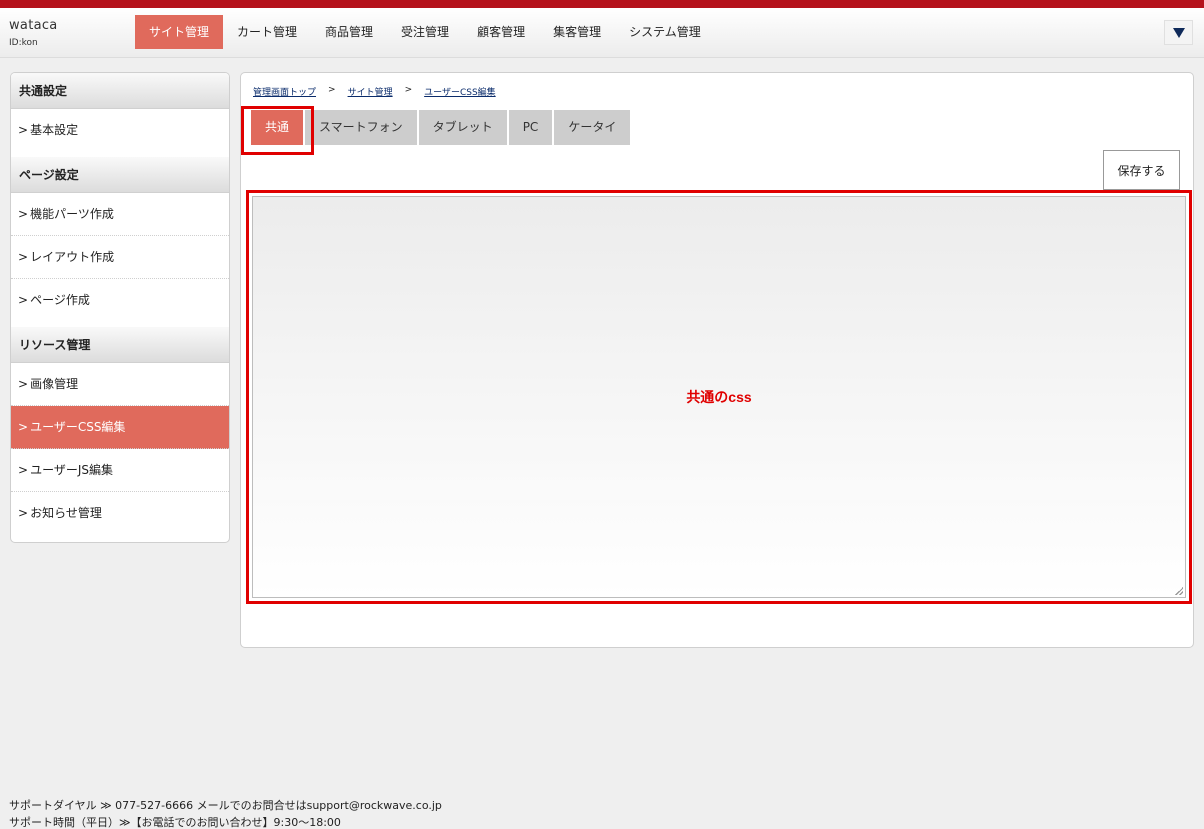 Image resolution: width=1204 pixels, height=829 pixels. I want to click on brand-name: wataca, so click(33, 25).